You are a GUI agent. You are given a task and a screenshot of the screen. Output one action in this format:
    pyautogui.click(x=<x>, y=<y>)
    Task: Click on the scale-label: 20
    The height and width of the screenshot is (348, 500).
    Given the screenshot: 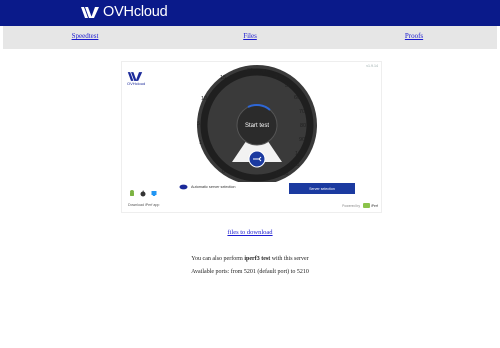 What is the action you would take?
    pyautogui.click(x=250, y=71)
    